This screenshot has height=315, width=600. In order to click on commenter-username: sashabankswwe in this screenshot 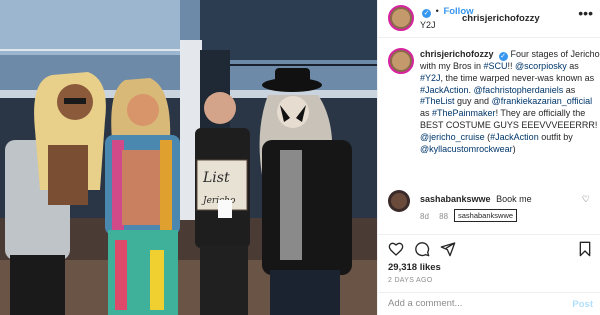, I will do `click(455, 199)`.